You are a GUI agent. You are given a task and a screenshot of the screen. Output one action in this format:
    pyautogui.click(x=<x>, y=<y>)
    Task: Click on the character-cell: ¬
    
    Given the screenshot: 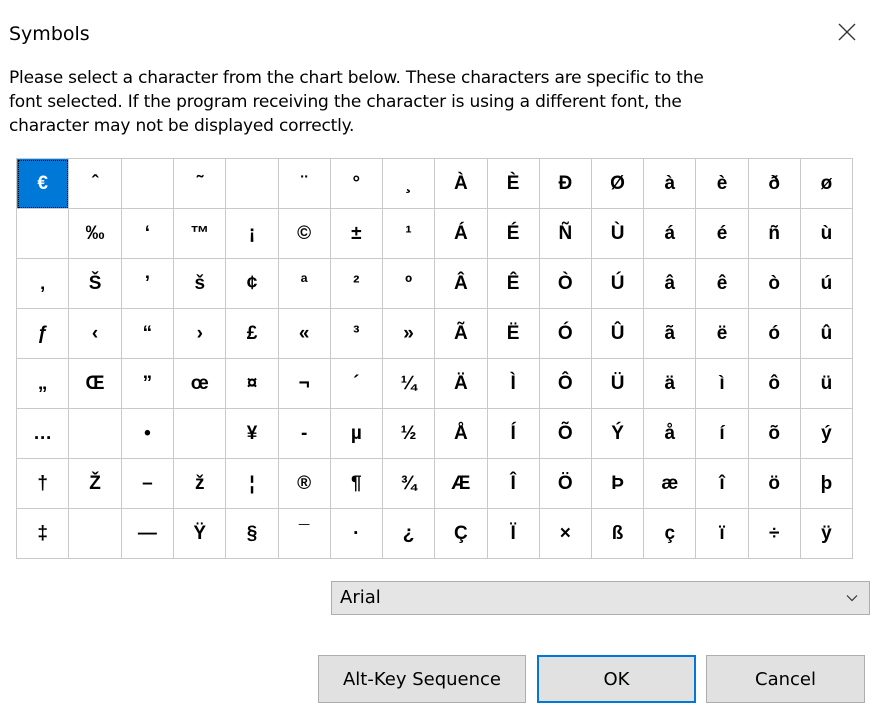 What is the action you would take?
    pyautogui.click(x=304, y=383)
    